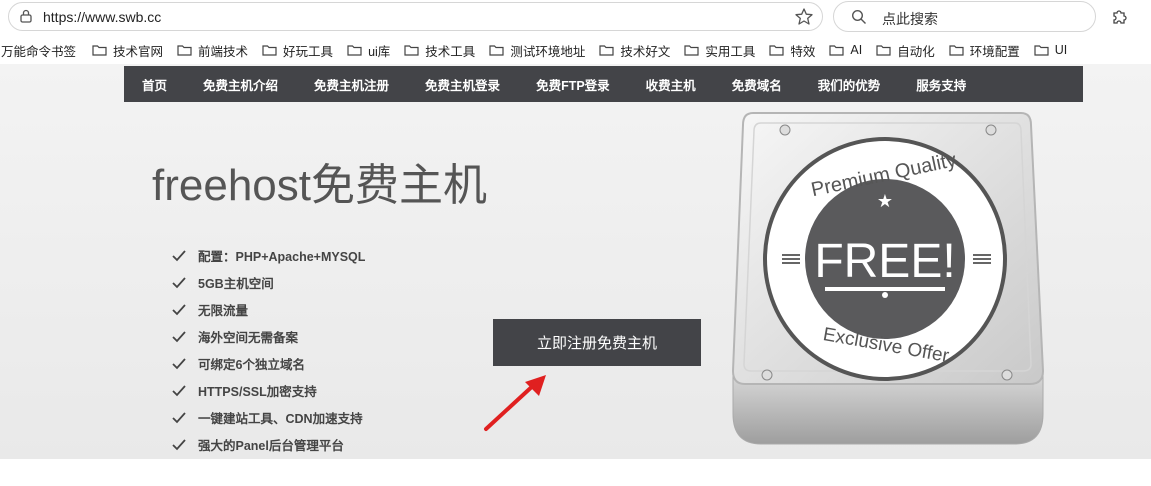 The height and width of the screenshot is (486, 1151). I want to click on bookmark-label: 技术官网, so click(138, 51).